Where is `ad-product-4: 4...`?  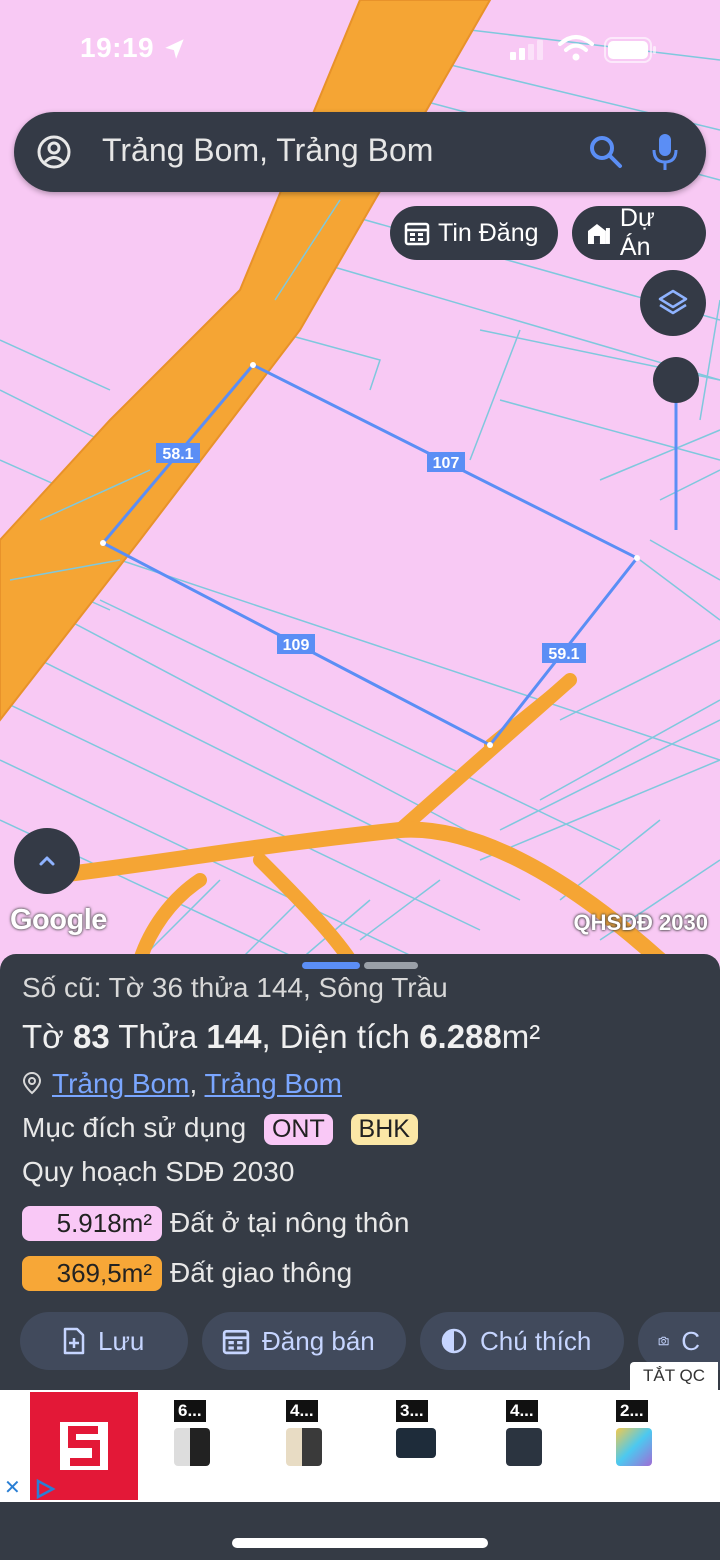 ad-product-4: 4... is located at coordinates (542, 1433).